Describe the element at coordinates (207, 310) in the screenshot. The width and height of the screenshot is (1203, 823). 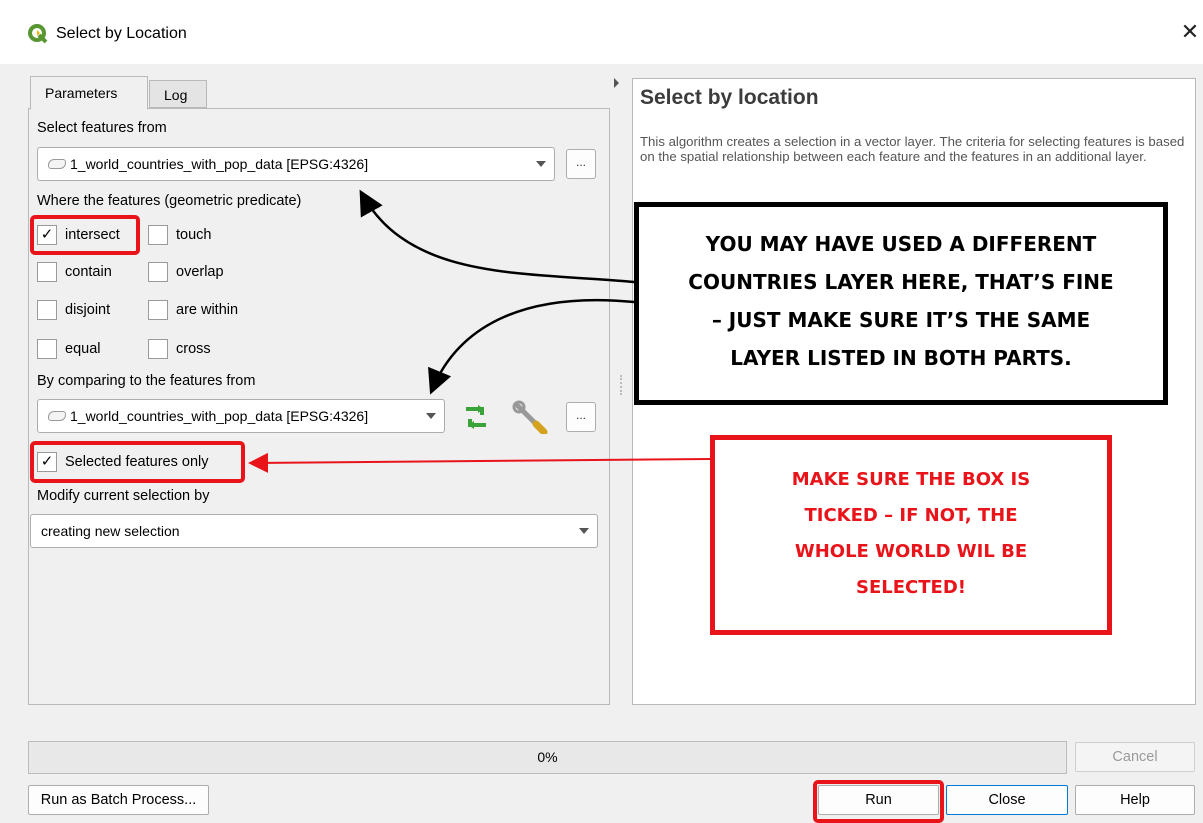
I see `predicate-label-text: are within` at that location.